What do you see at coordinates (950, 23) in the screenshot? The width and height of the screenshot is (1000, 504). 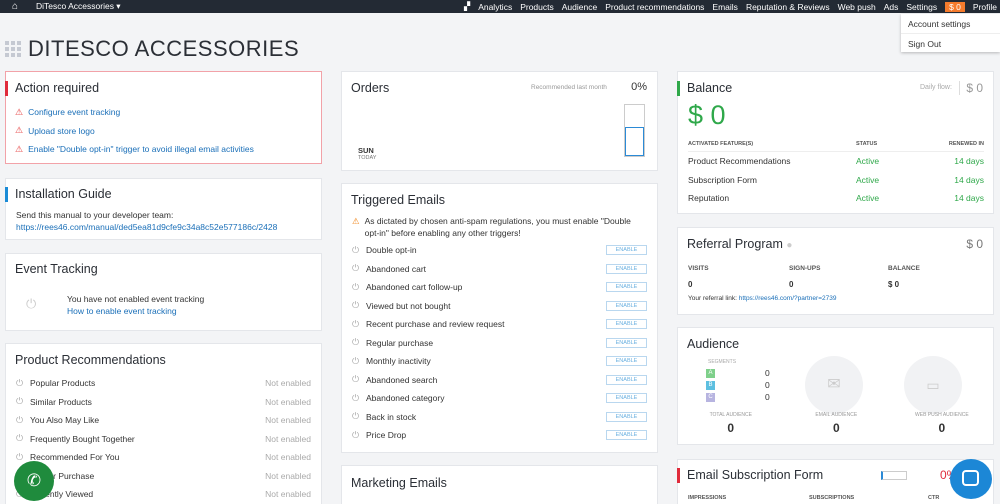 I see `account-settings-item: Account settings` at bounding box center [950, 23].